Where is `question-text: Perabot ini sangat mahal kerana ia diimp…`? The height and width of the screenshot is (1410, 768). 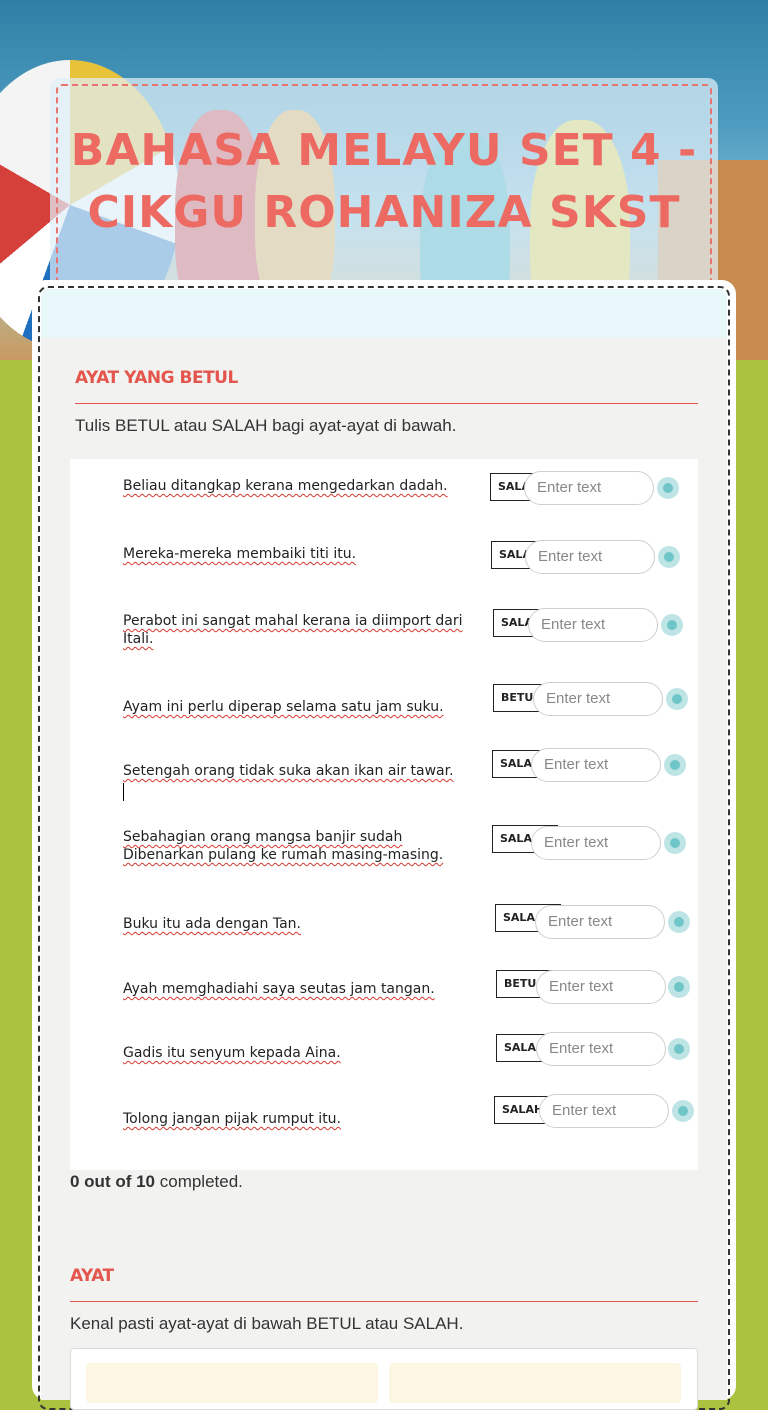 question-text: Perabot ini sangat mahal kerana ia diimp… is located at coordinates (293, 630).